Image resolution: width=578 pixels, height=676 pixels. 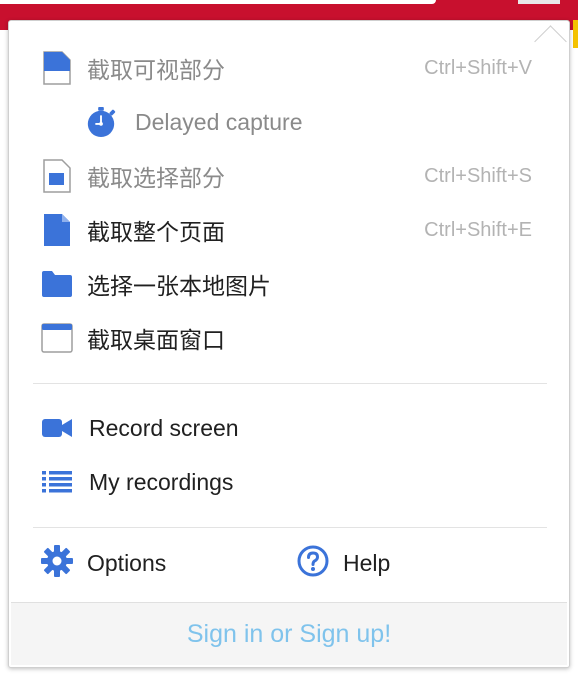 I want to click on selection-icon, so click(x=57, y=176).